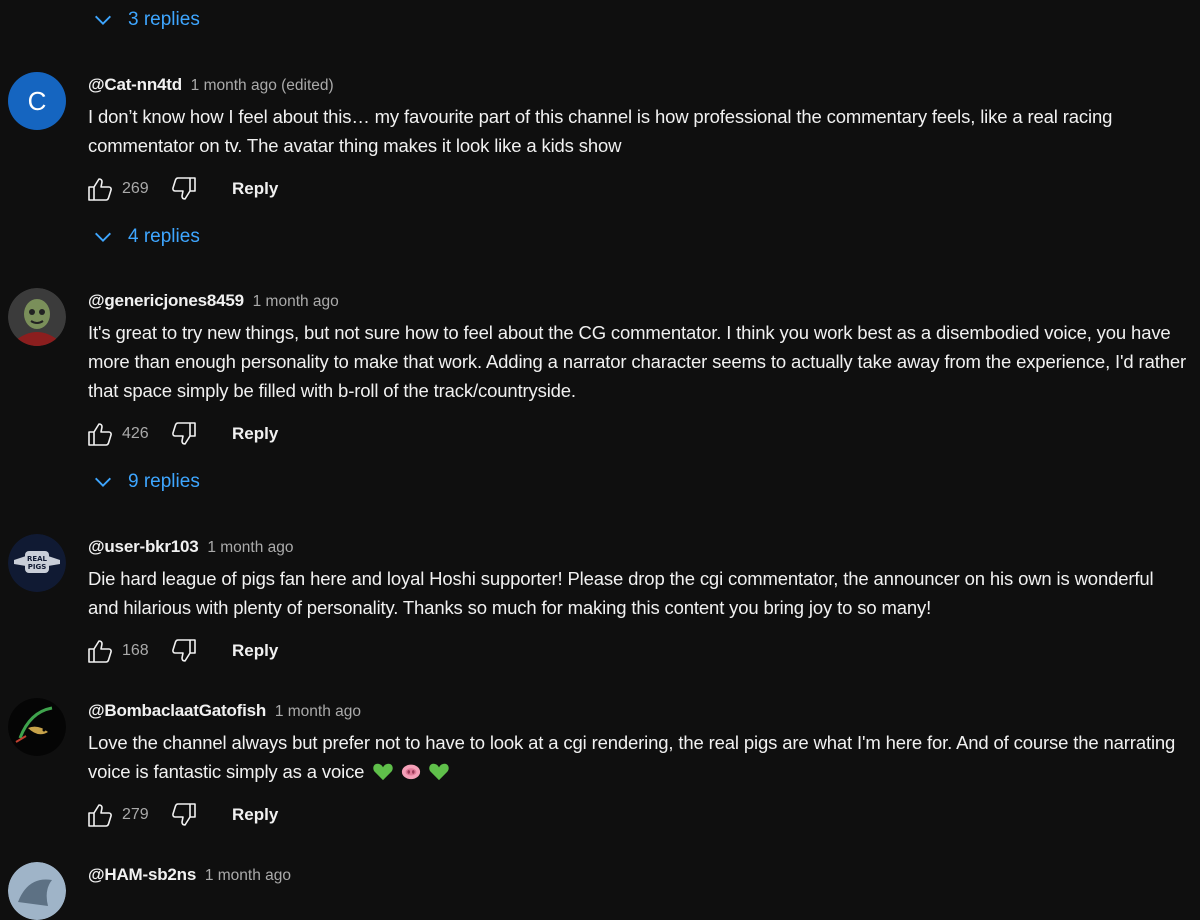 The height and width of the screenshot is (920, 1200). What do you see at coordinates (37, 559) in the screenshot?
I see `svg-text: REAL` at bounding box center [37, 559].